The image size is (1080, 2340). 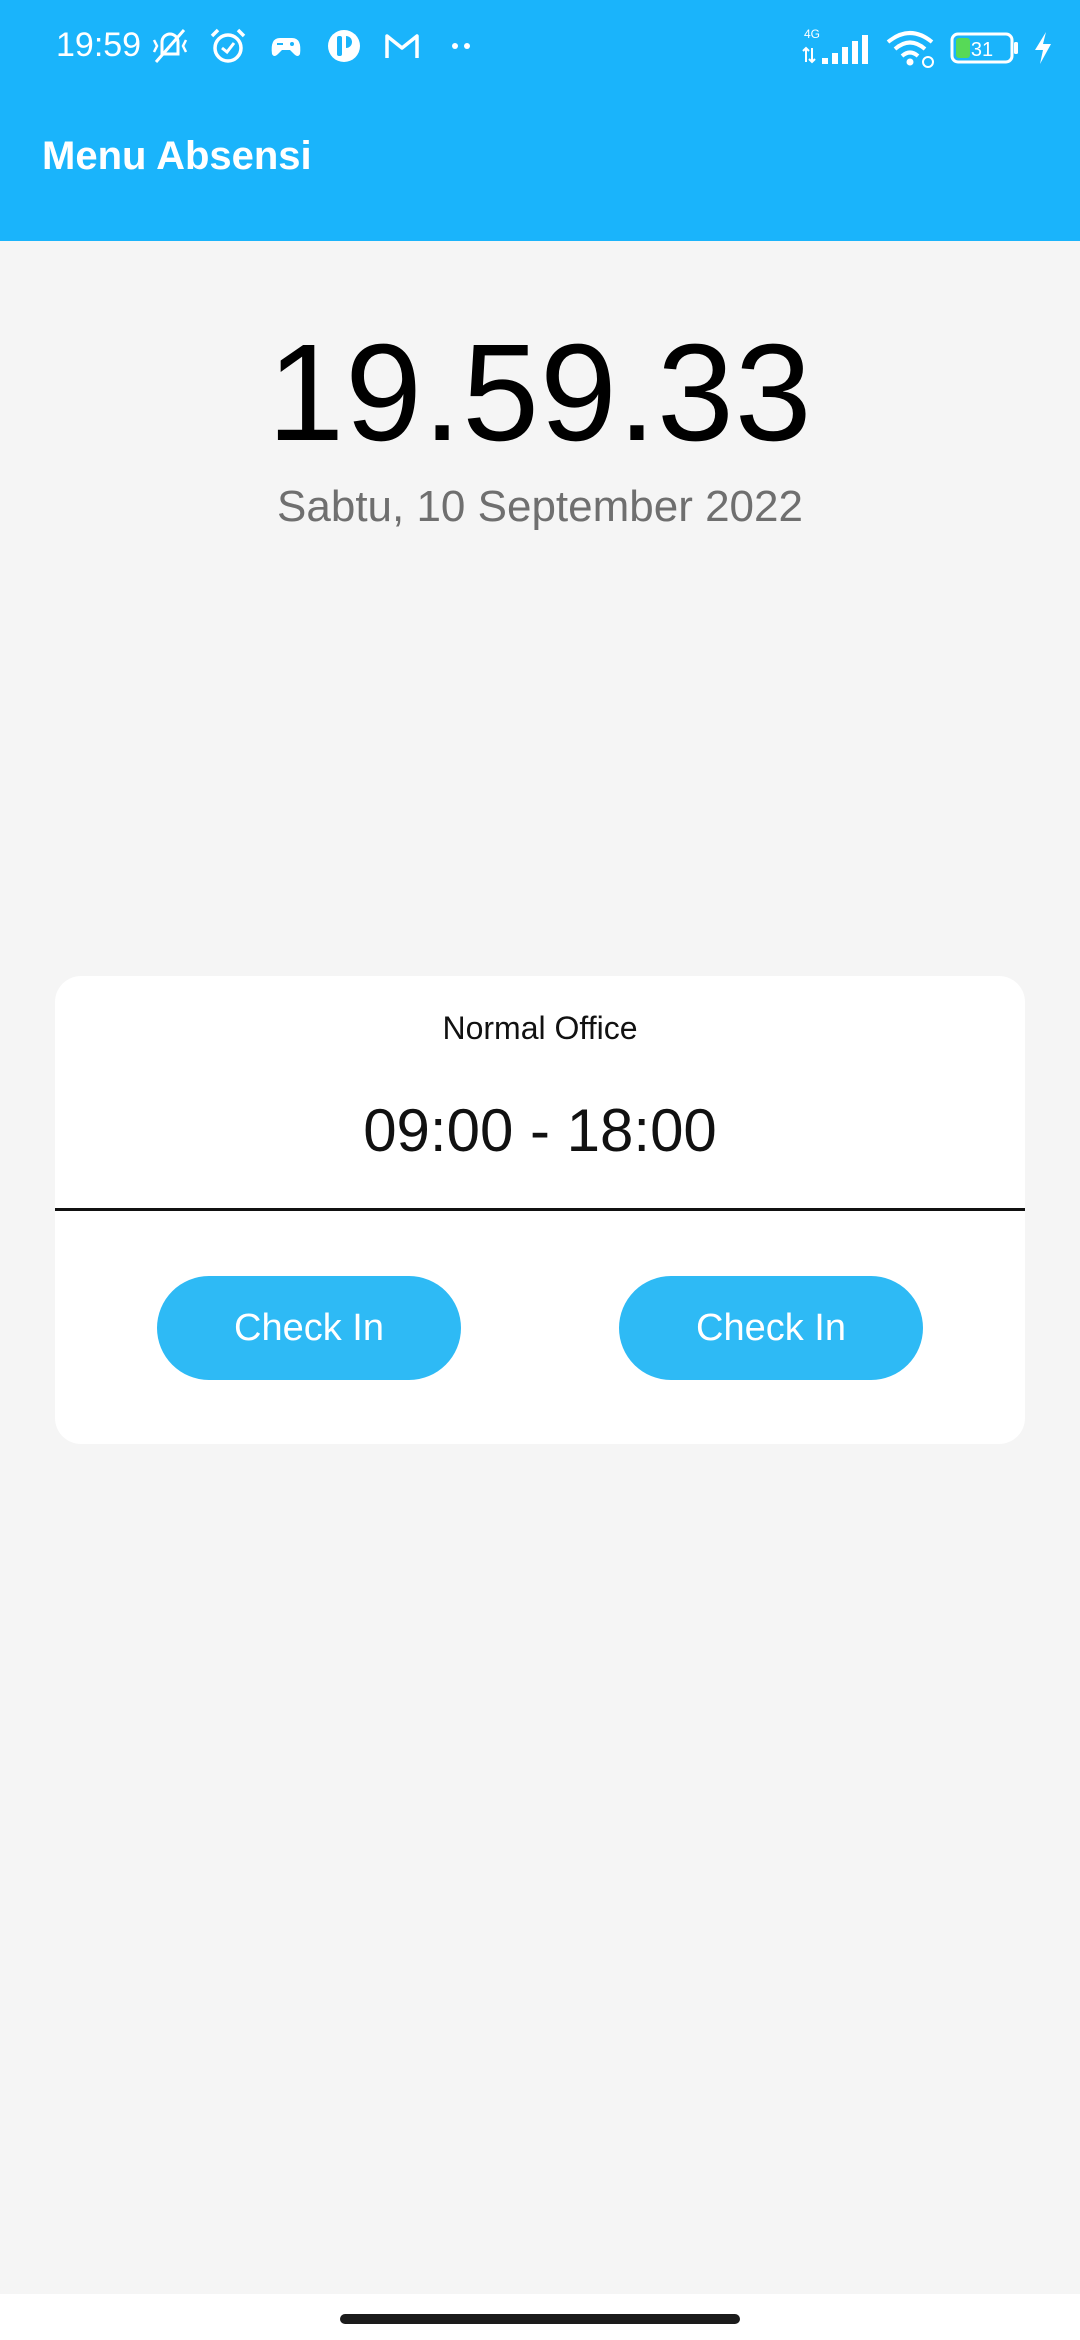 What do you see at coordinates (540, 1130) in the screenshot?
I see `shift-hours: 09:00 - 18:00` at bounding box center [540, 1130].